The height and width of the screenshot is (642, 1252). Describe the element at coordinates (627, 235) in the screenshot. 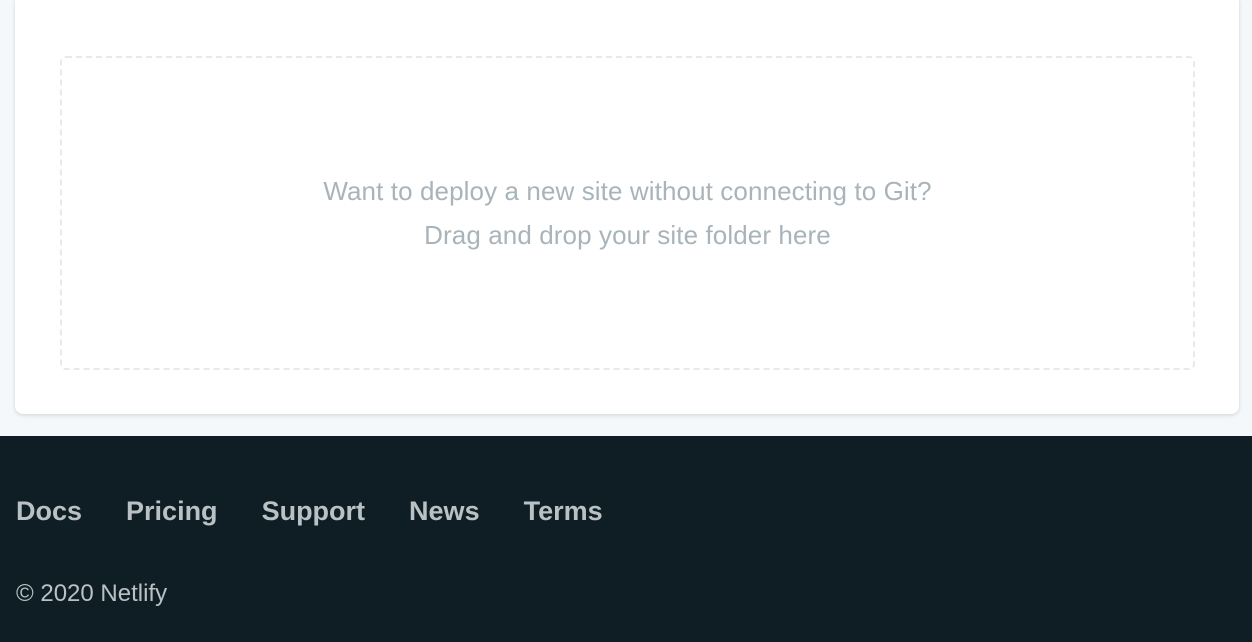

I see `dropzone-instruction: Drag and drop your site folder here` at that location.